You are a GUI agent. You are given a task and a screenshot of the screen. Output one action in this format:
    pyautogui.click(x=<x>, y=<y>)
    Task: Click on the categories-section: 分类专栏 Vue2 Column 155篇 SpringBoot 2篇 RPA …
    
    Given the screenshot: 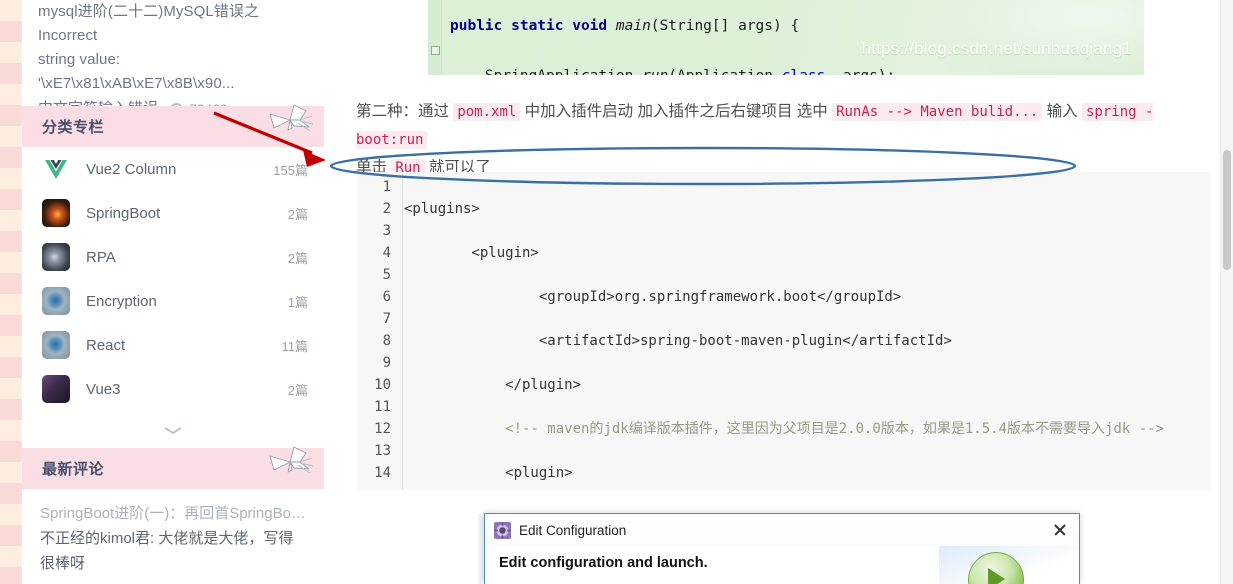 What is the action you would take?
    pyautogui.click(x=173, y=277)
    